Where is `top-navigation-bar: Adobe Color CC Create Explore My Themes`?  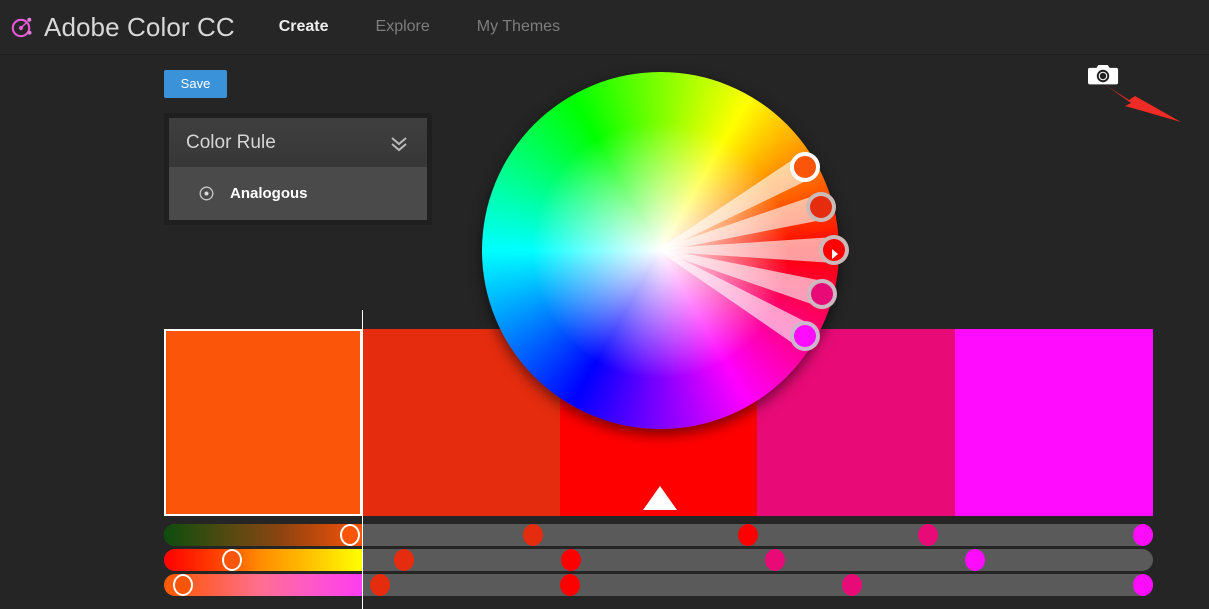
top-navigation-bar: Adobe Color CC Create Explore My Themes is located at coordinates (604, 27).